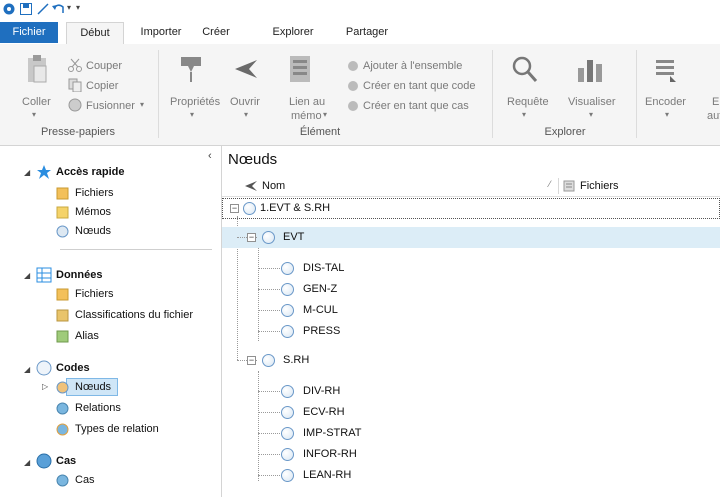 The height and width of the screenshot is (497, 720). Describe the element at coordinates (592, 102) in the screenshot. I see `visualiser-button: Visualiser` at that location.